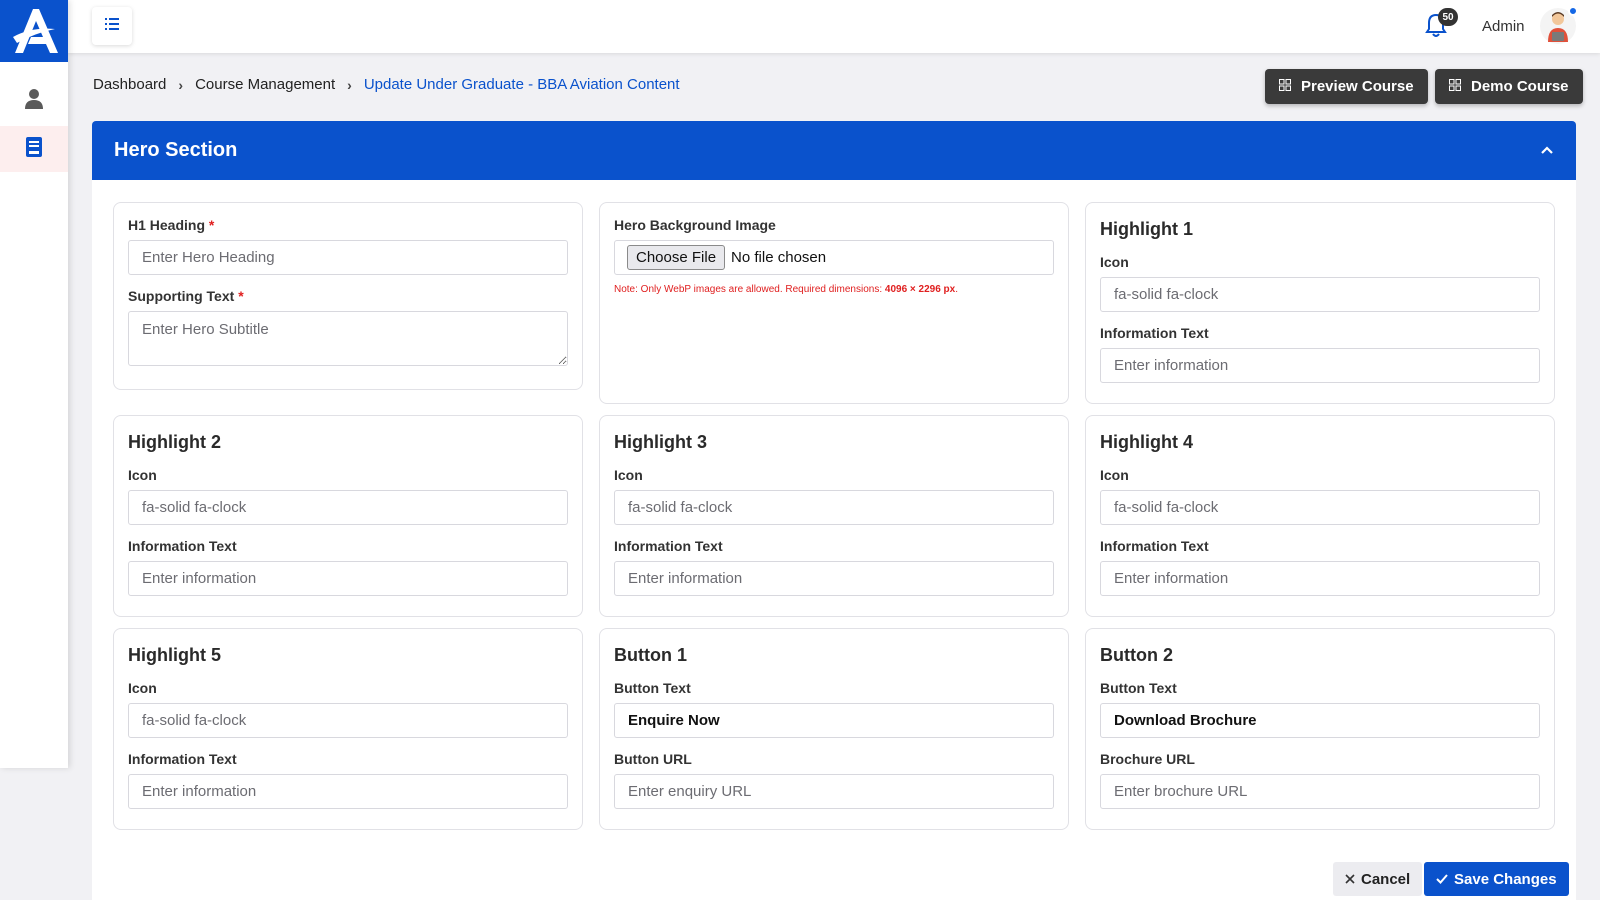 The image size is (1600, 900). I want to click on button-2-card: Button 2 Button Text Brochure URL, so click(1320, 729).